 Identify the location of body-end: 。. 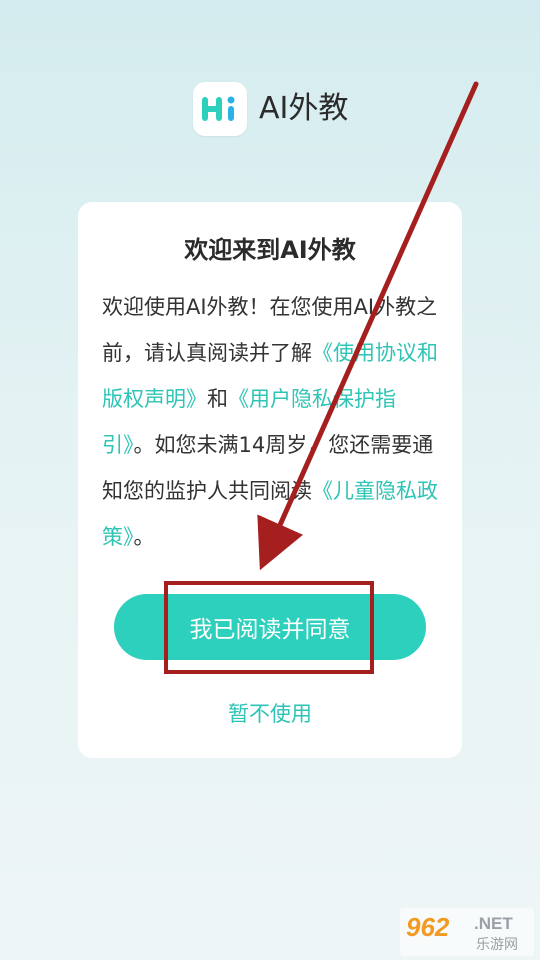
(144, 537).